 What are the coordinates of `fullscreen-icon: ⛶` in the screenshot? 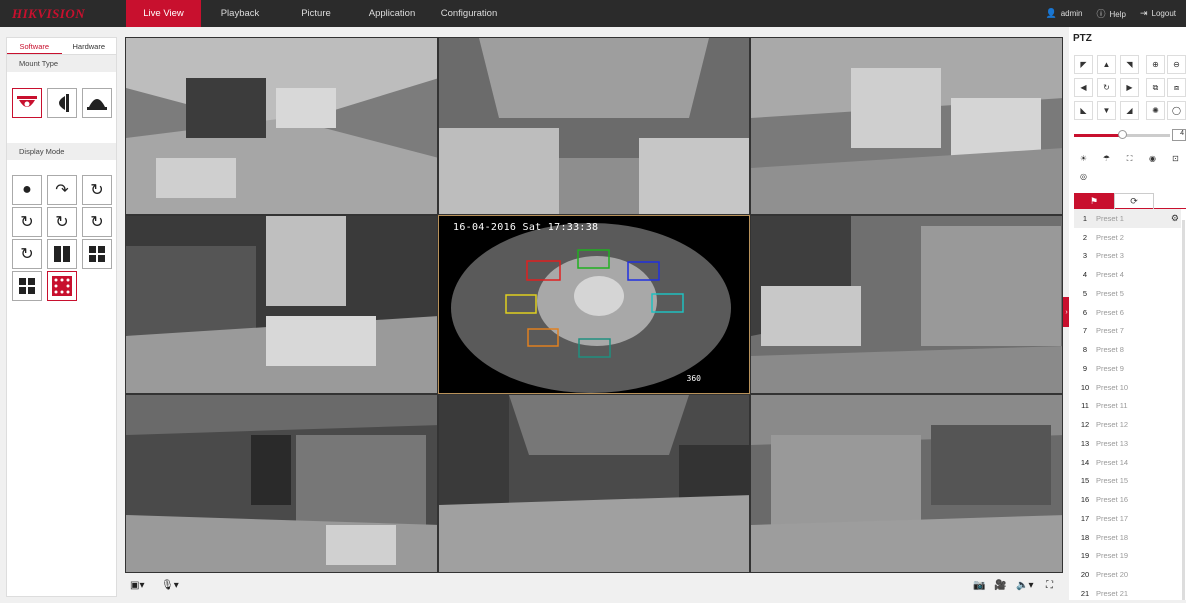 It's located at (1049, 585).